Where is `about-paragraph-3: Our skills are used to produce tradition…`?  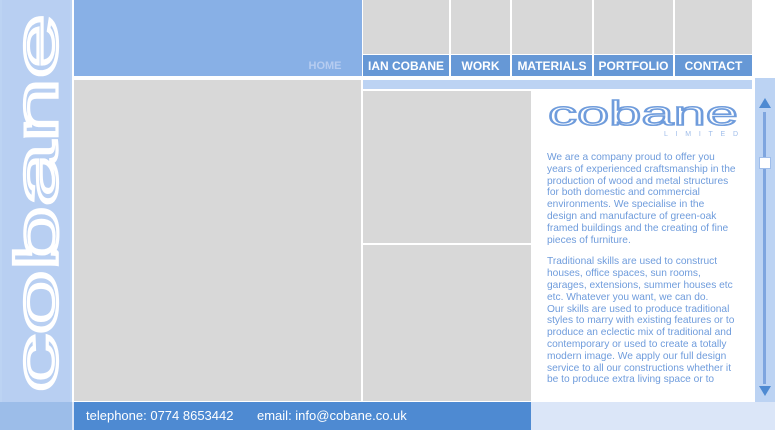 about-paragraph-3: Our skills are used to produce tradition… is located at coordinates (641, 344).